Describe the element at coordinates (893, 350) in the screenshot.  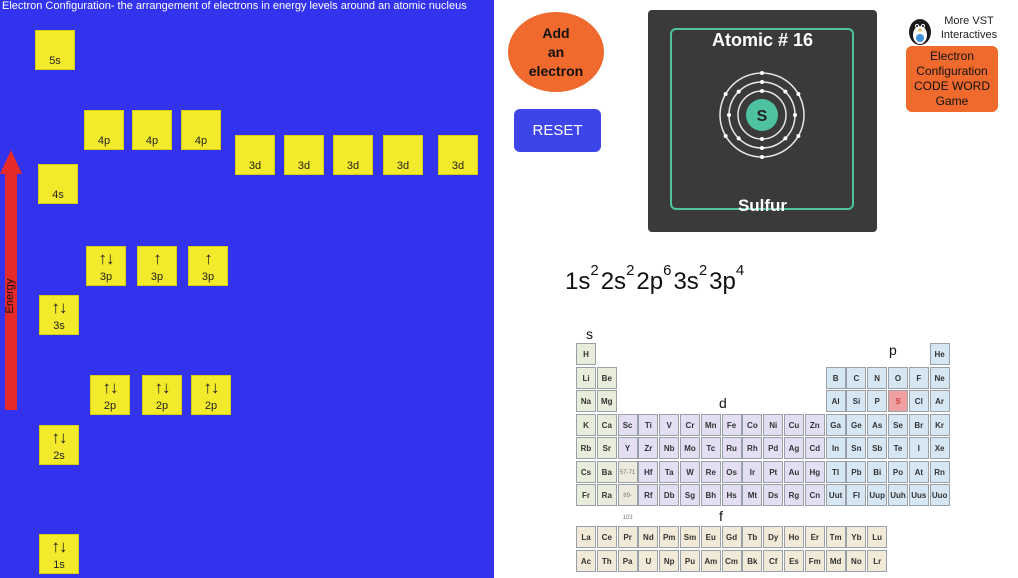
I see `p-block-label: p` at that location.